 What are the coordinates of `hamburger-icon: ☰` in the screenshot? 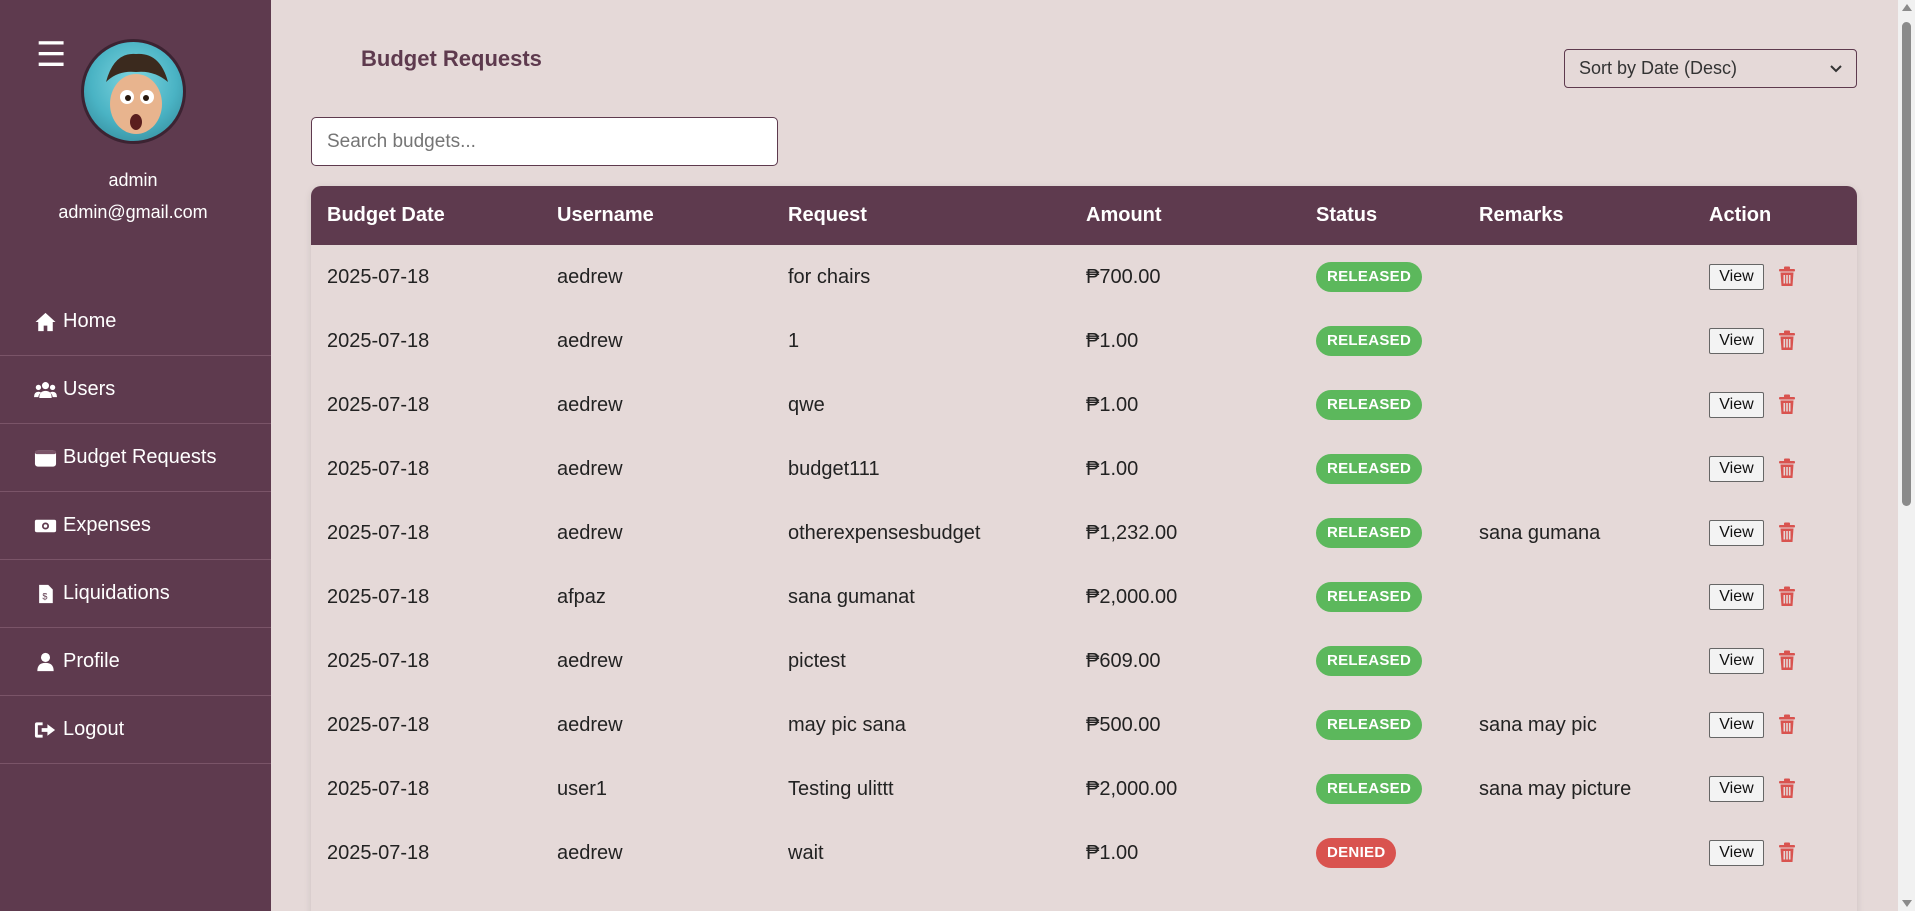 It's located at (51, 55).